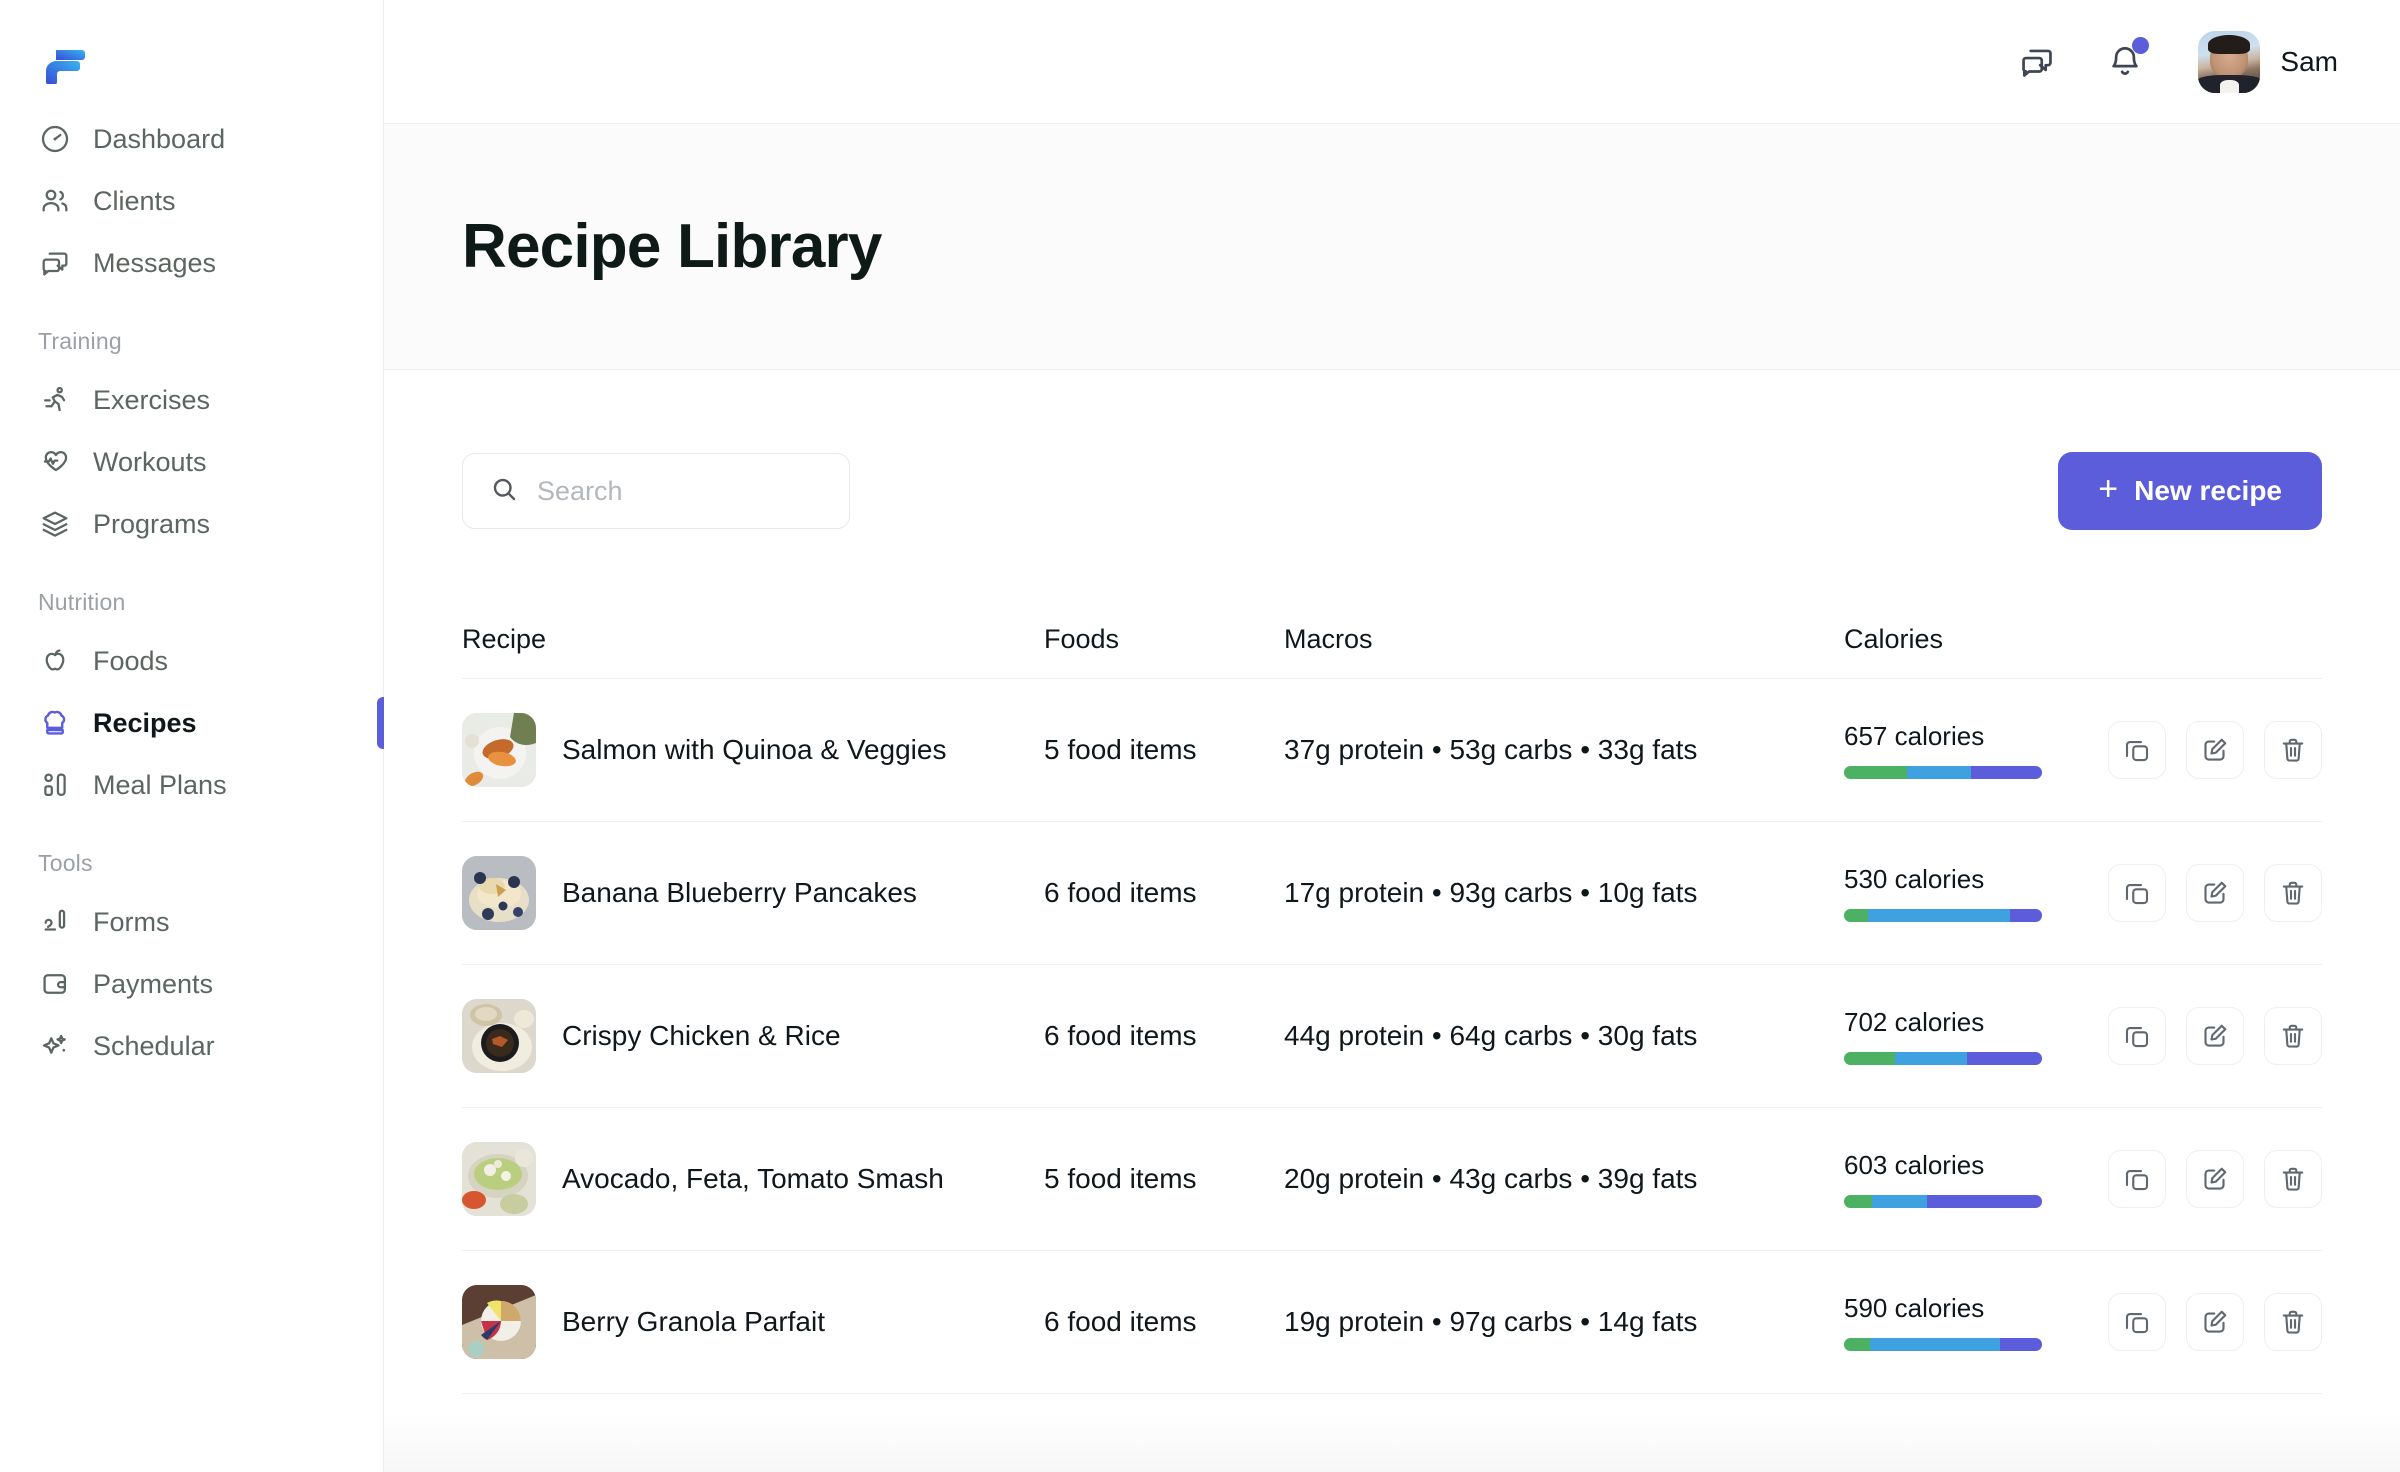 Image resolution: width=2400 pixels, height=1472 pixels. I want to click on sidebar-item-clients: Clients, so click(191, 201).